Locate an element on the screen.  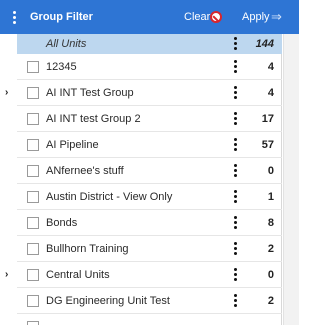
unit-count: 8 is located at coordinates (270, 223).